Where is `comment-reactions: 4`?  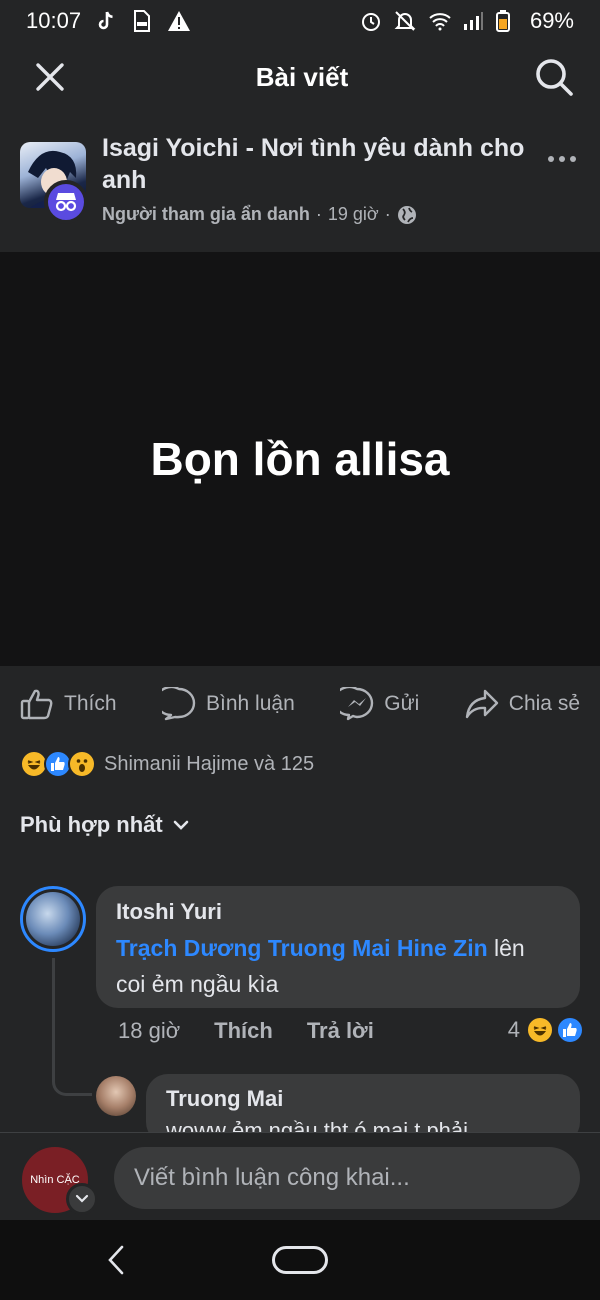 comment-reactions: 4 is located at coordinates (545, 1030).